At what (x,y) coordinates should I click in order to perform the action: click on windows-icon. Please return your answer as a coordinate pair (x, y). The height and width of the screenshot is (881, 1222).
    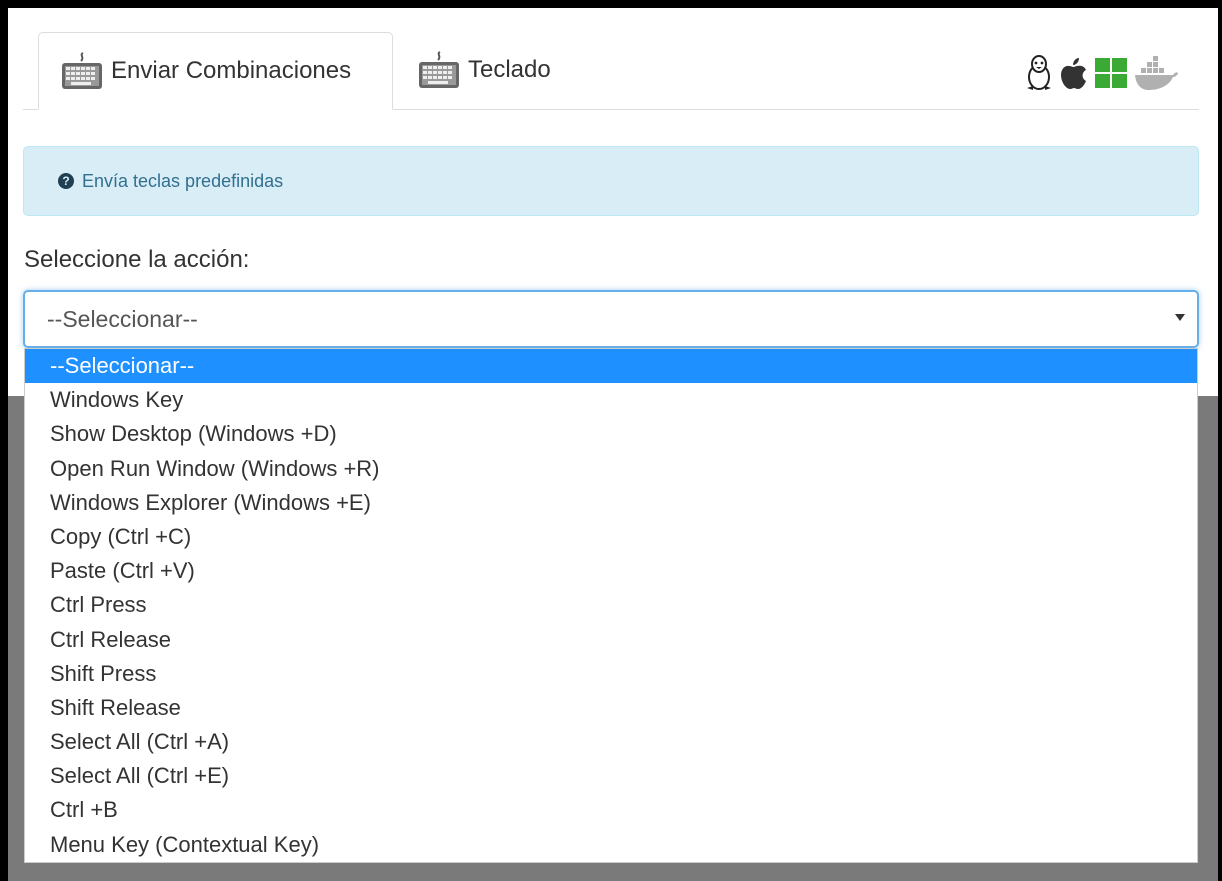
    Looking at the image, I should click on (1111, 73).